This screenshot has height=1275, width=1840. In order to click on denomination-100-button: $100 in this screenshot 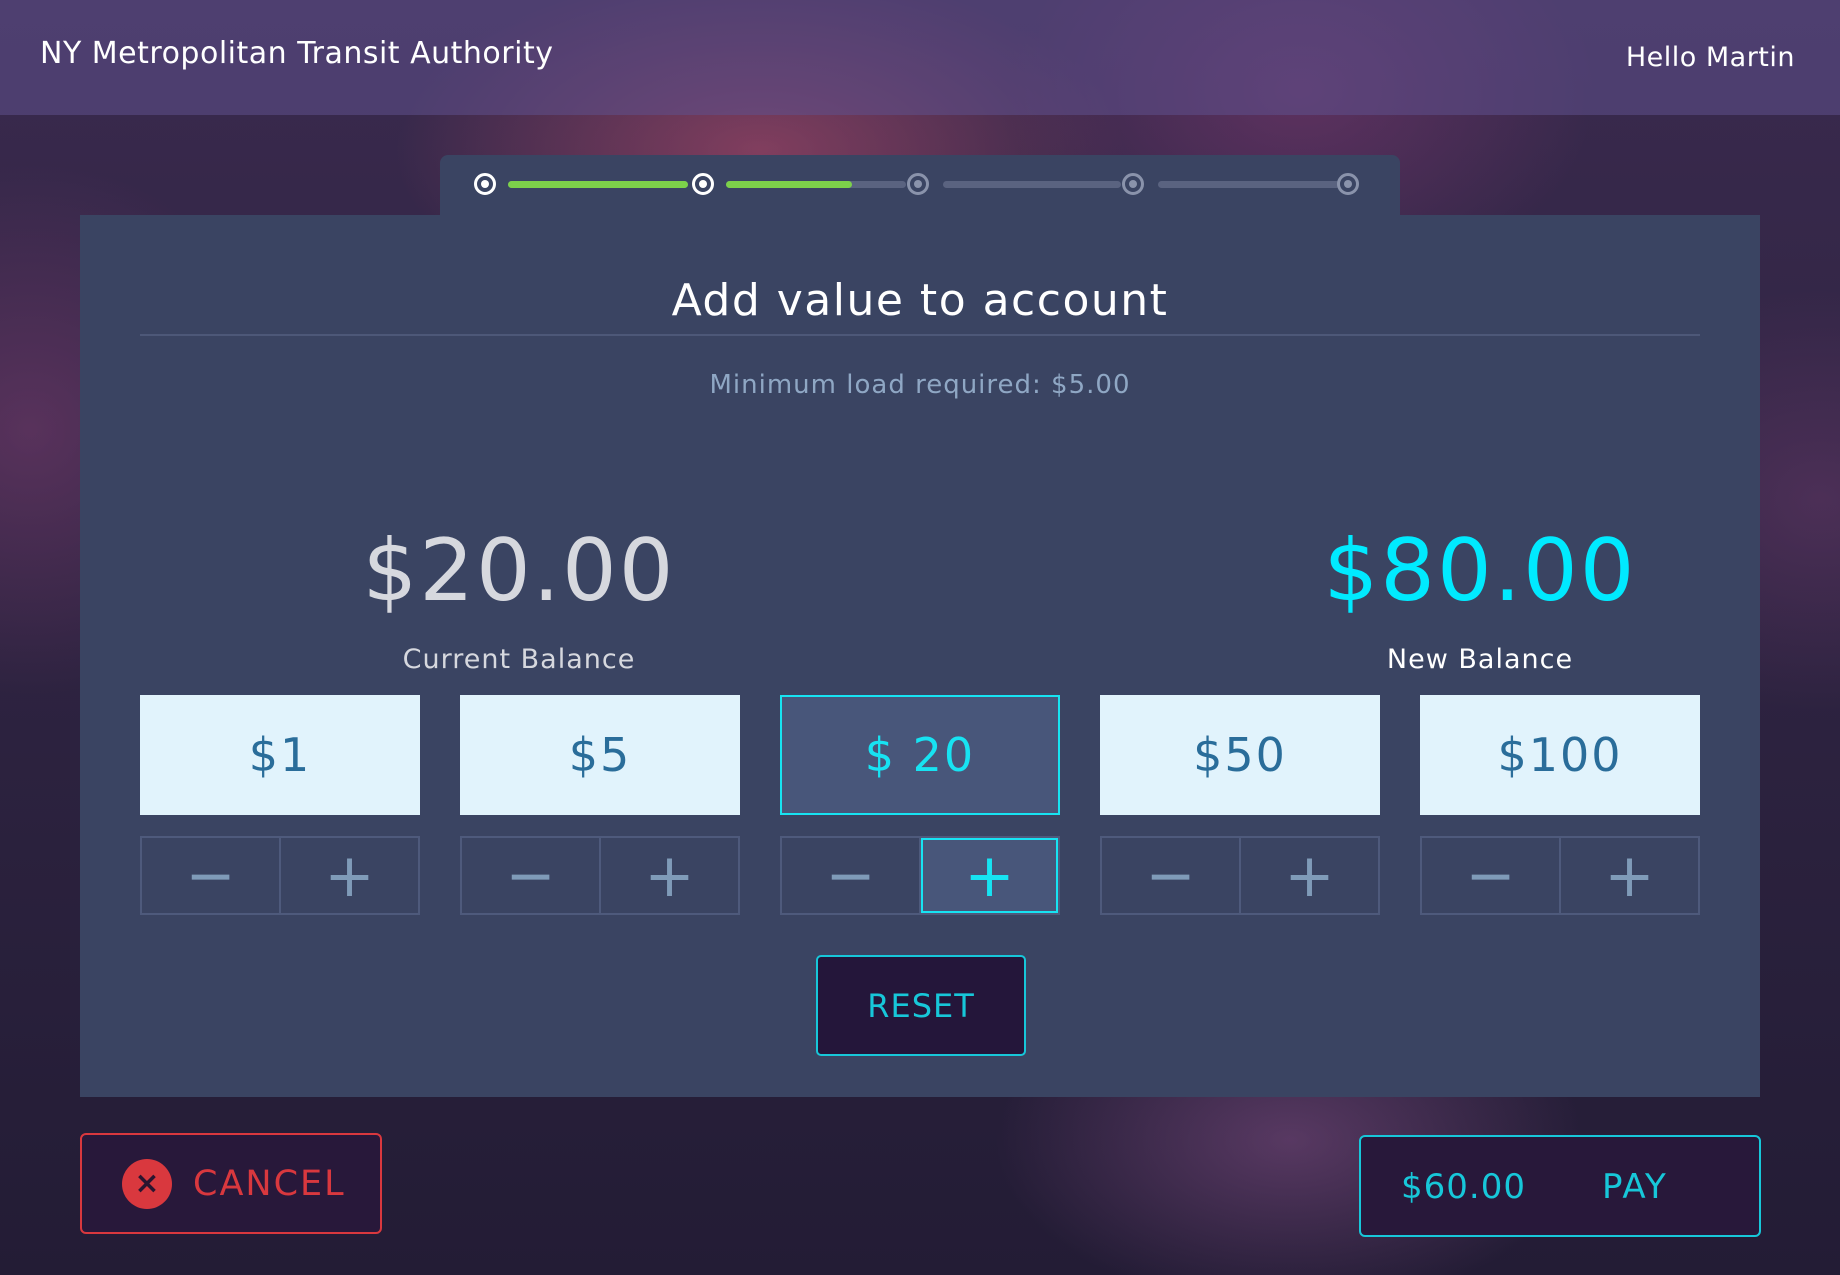, I will do `click(1560, 755)`.